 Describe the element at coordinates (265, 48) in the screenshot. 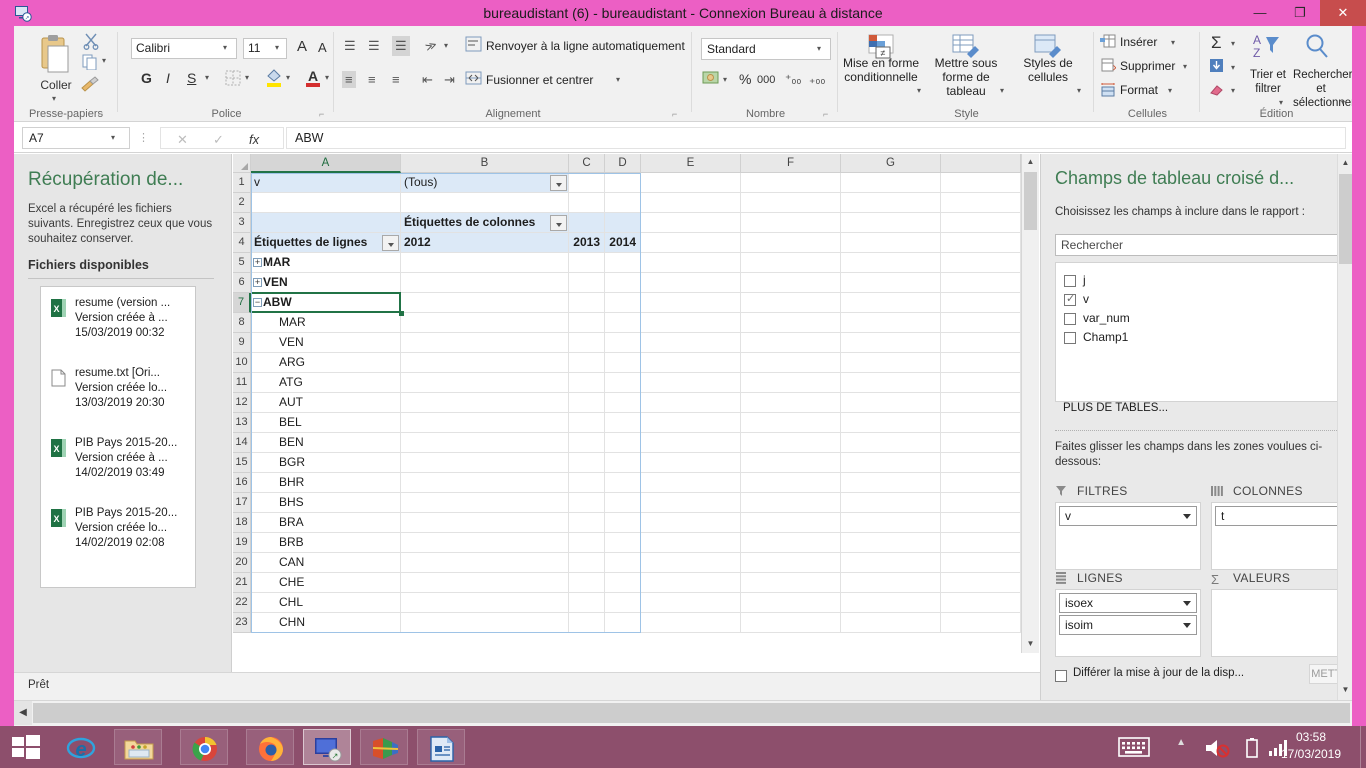

I see `font-size-input: 11` at that location.